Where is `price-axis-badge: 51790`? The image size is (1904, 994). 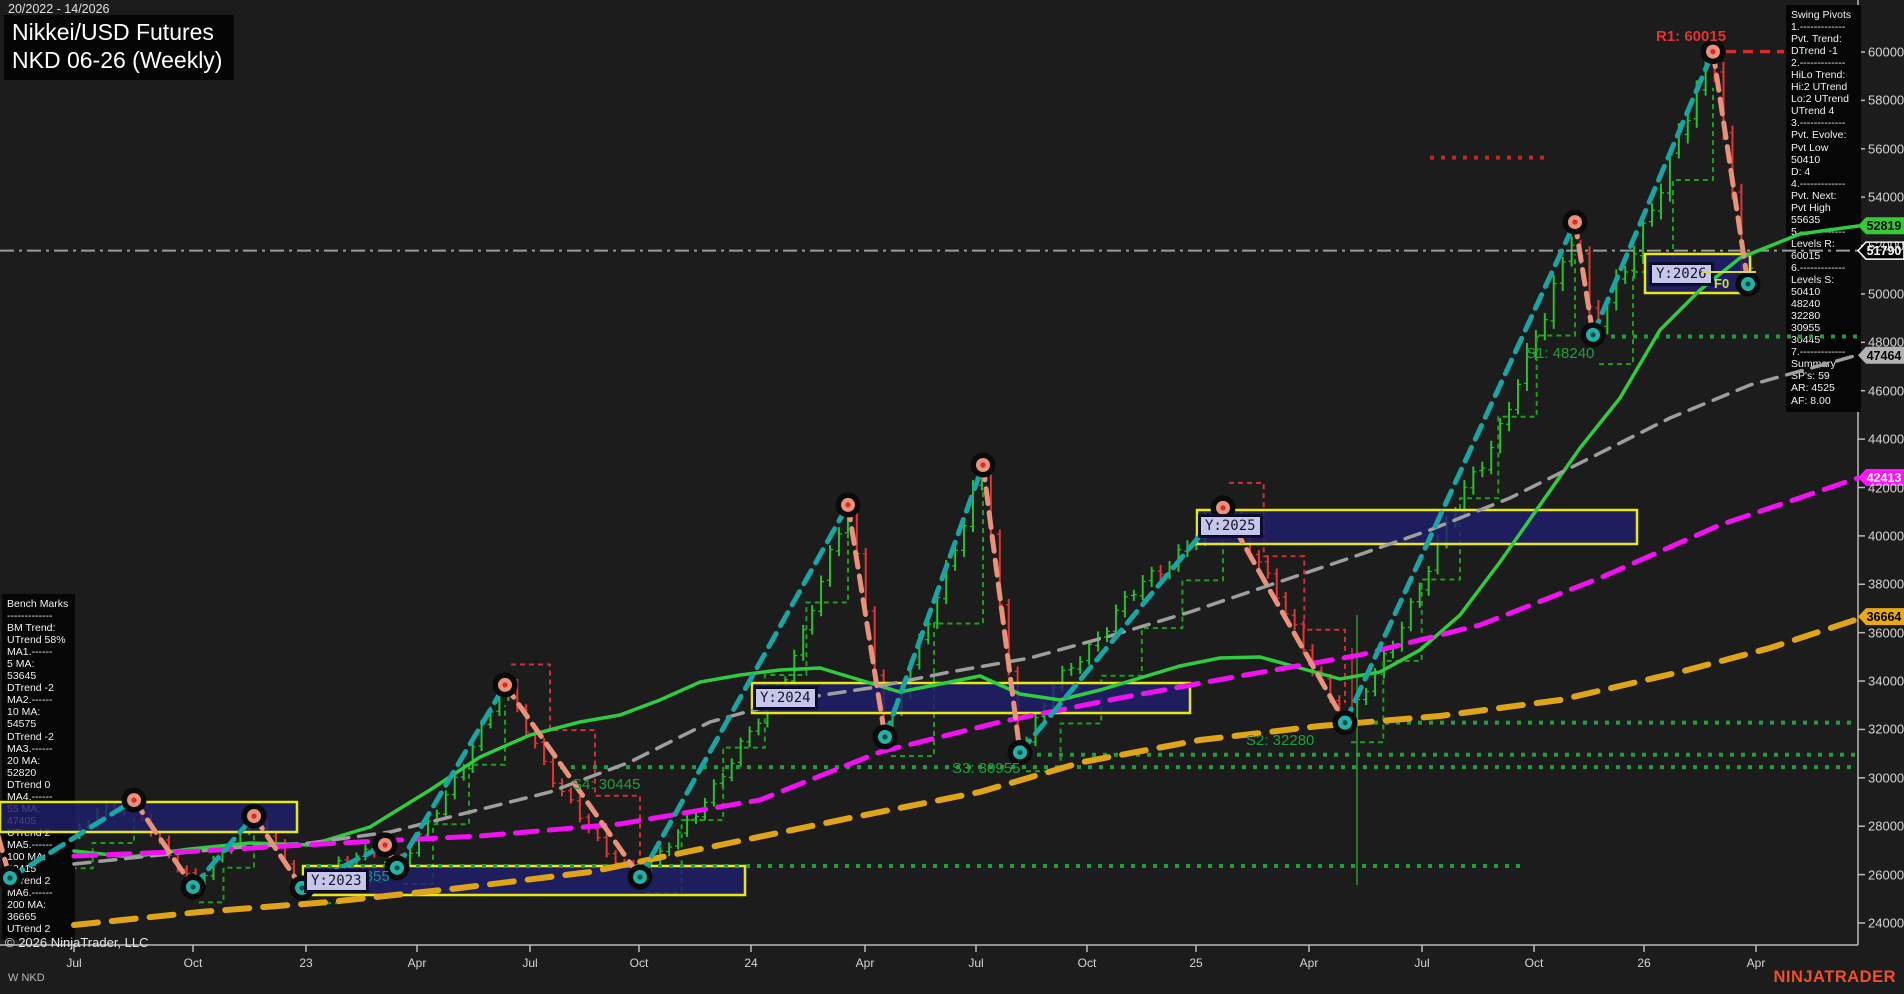
price-axis-badge: 51790 is located at coordinates (1880, 250).